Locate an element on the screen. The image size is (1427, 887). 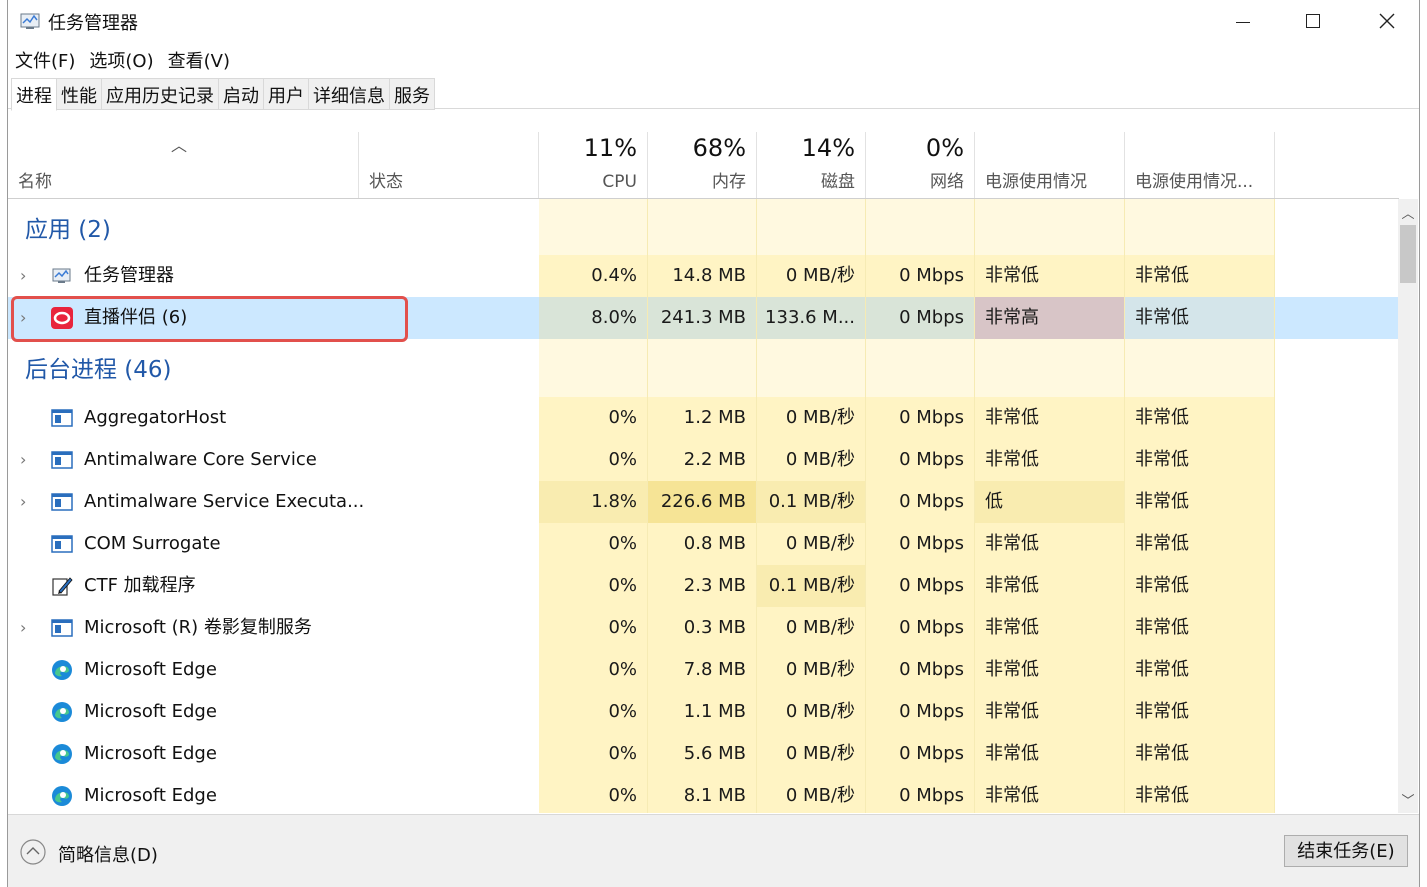
cpu-total: 11% is located at coordinates (610, 148).